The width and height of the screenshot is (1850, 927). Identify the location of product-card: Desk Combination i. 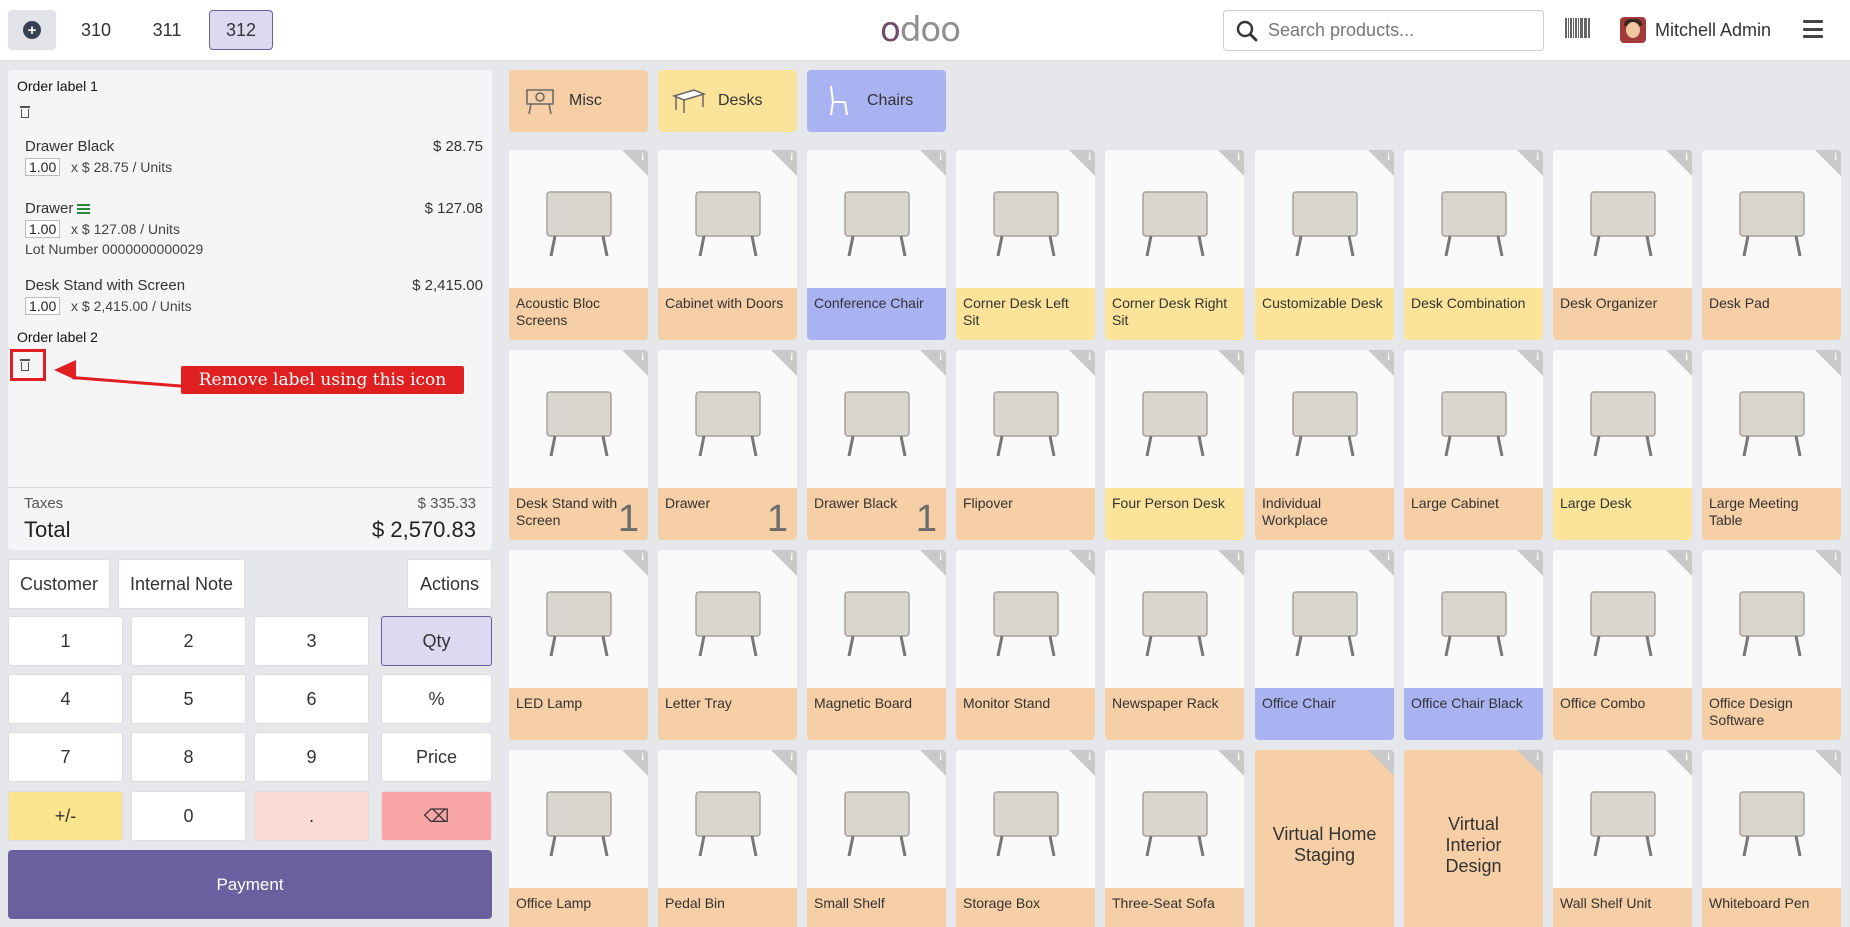
(1473, 245).